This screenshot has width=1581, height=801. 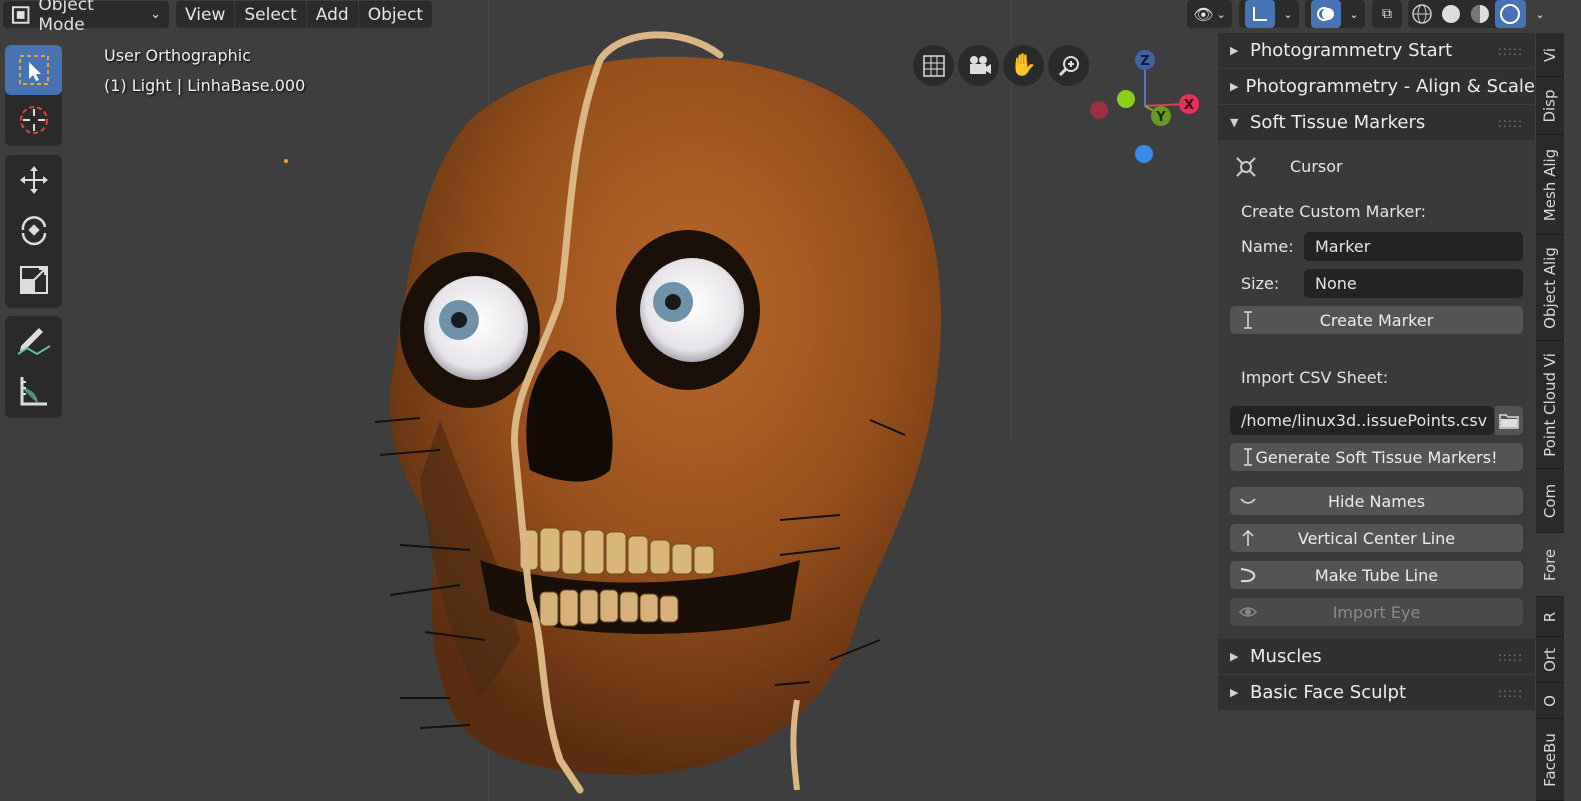 I want to click on import-eye-button: Import Eye, so click(x=1376, y=612).